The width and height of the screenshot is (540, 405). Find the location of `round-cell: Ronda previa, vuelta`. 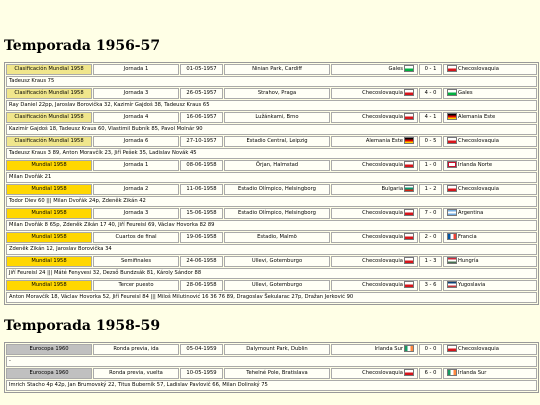

round-cell: Ronda previa, vuelta is located at coordinates (136, 373).